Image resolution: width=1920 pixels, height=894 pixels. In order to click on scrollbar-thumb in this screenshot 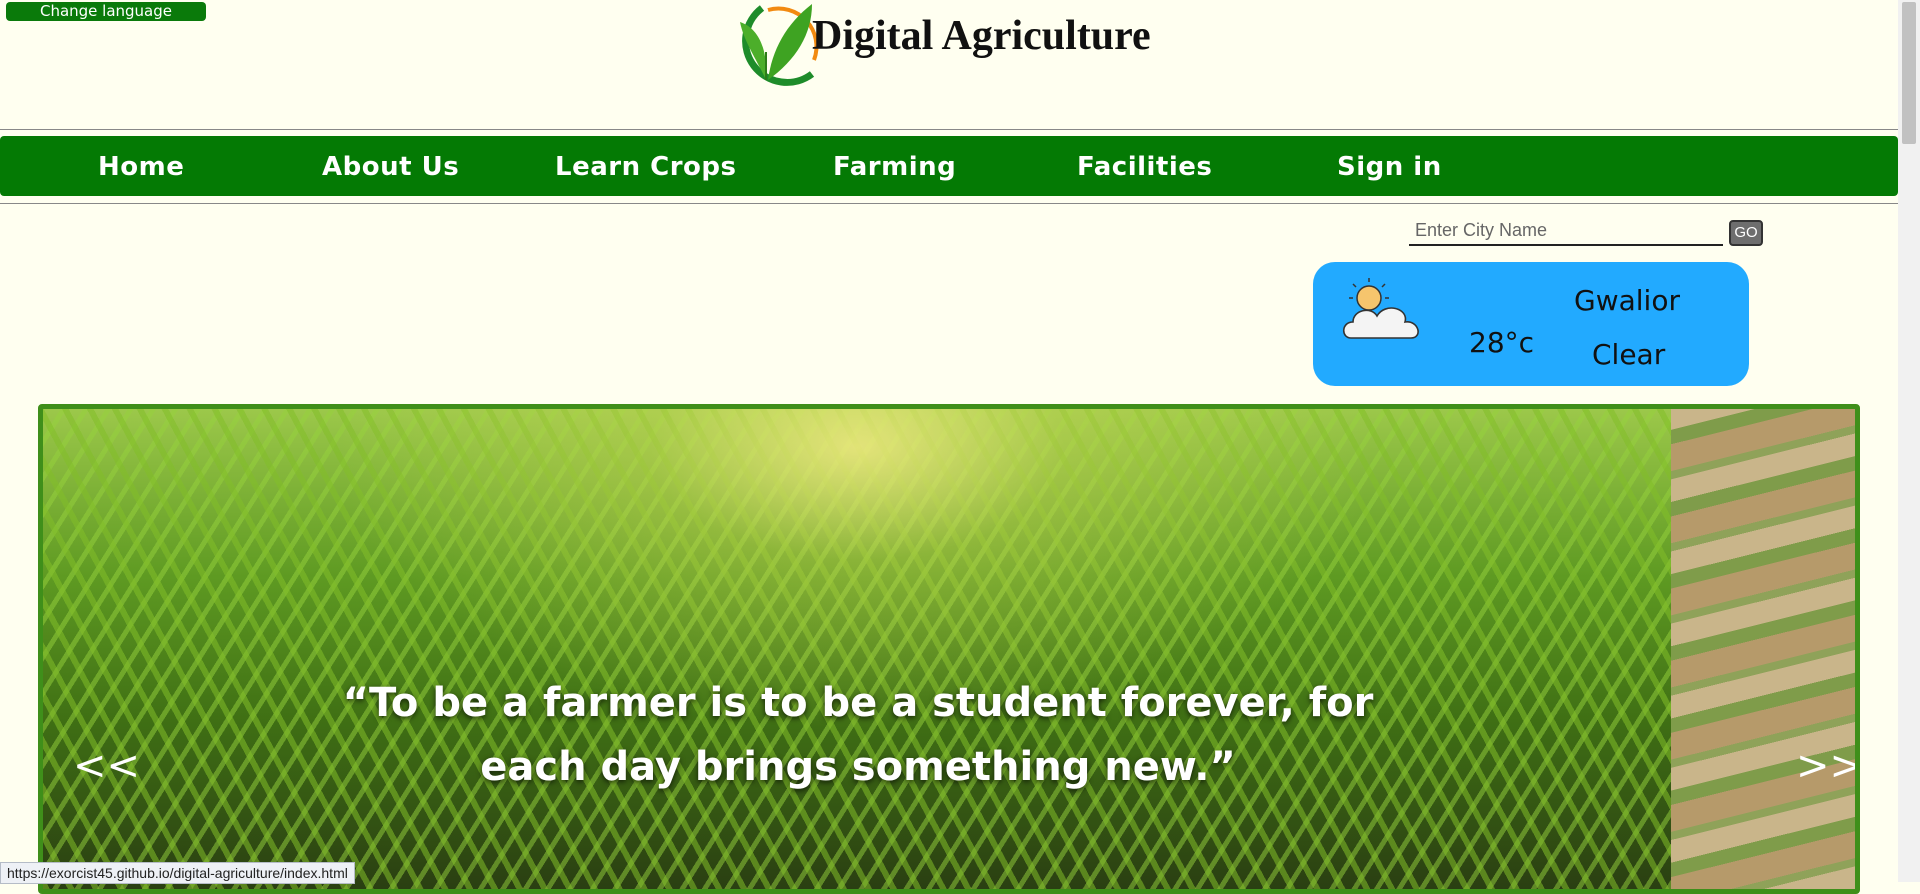, I will do `click(1909, 73)`.